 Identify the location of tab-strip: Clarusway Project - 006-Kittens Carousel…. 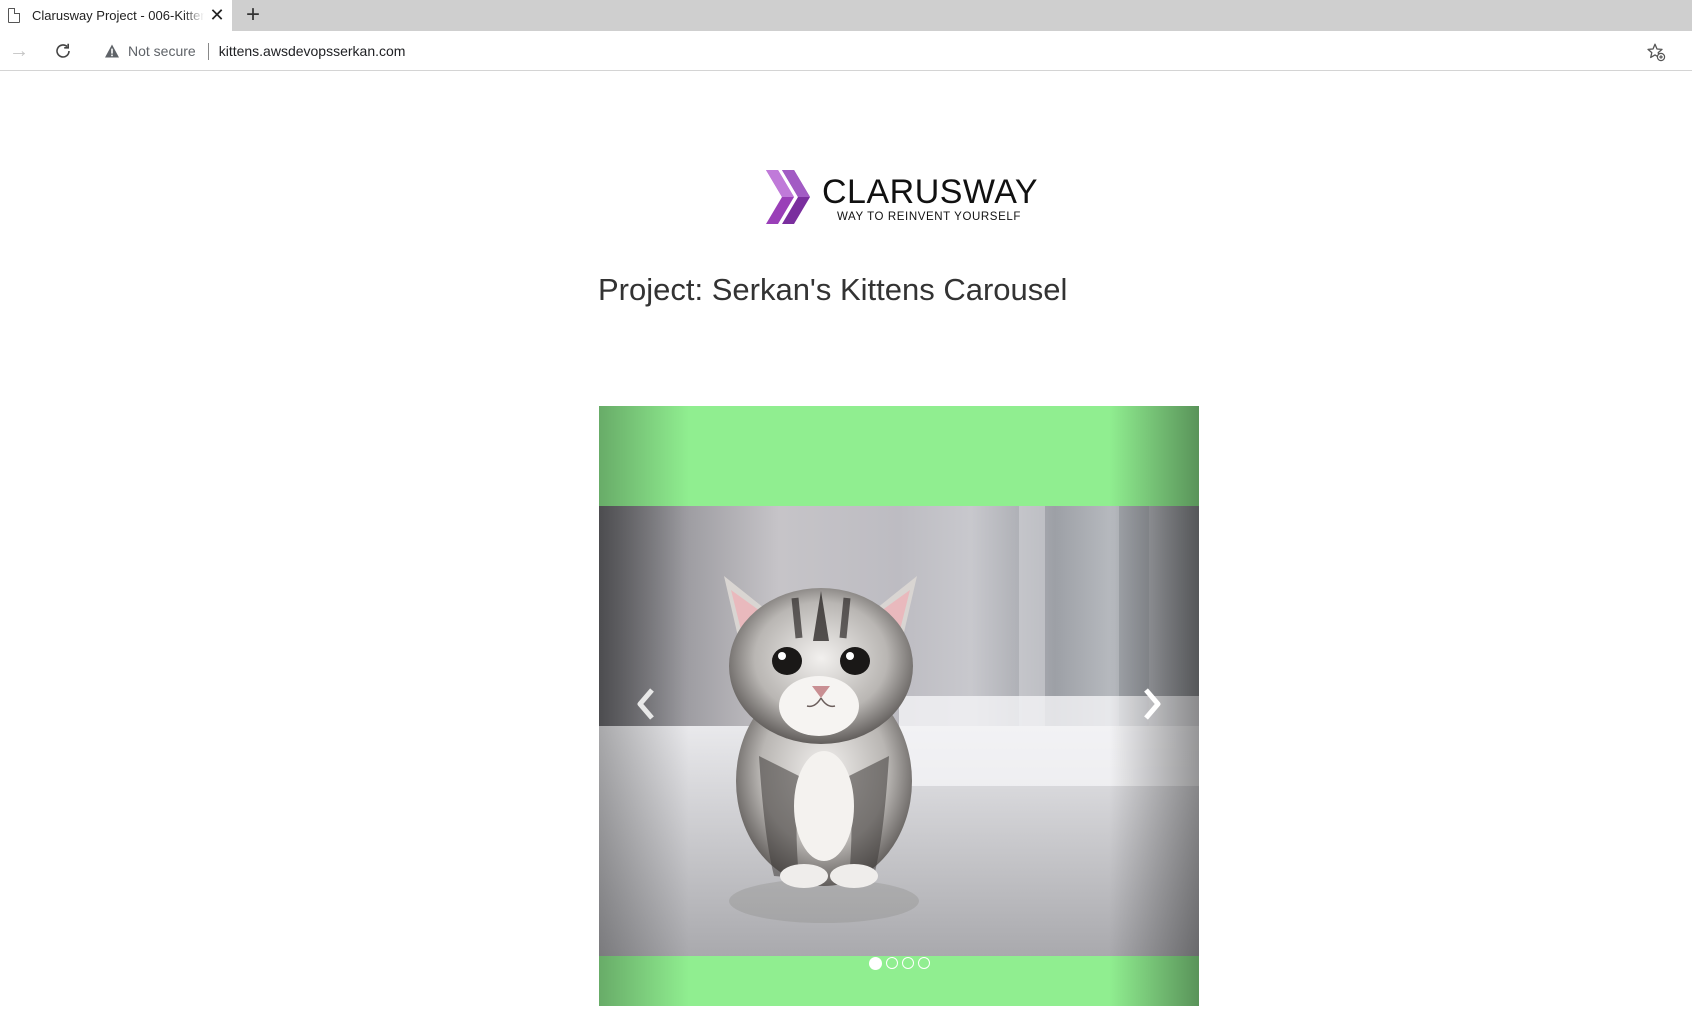
(846, 15).